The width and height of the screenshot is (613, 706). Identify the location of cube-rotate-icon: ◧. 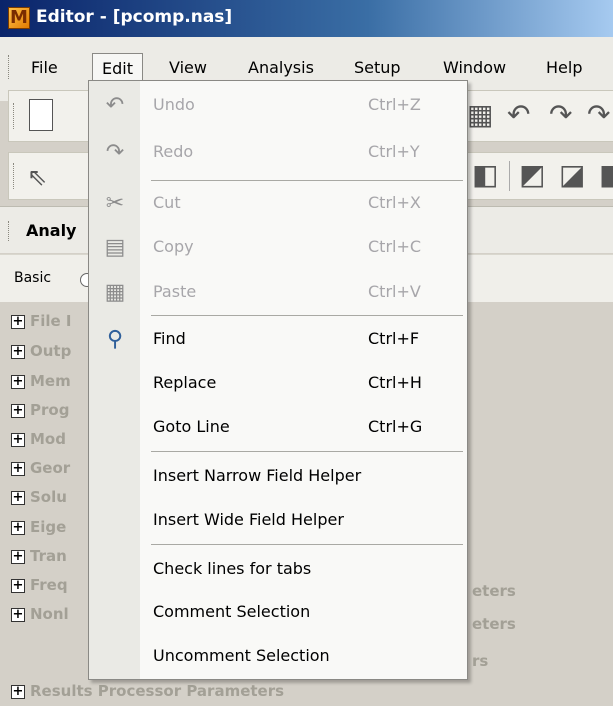
(485, 175).